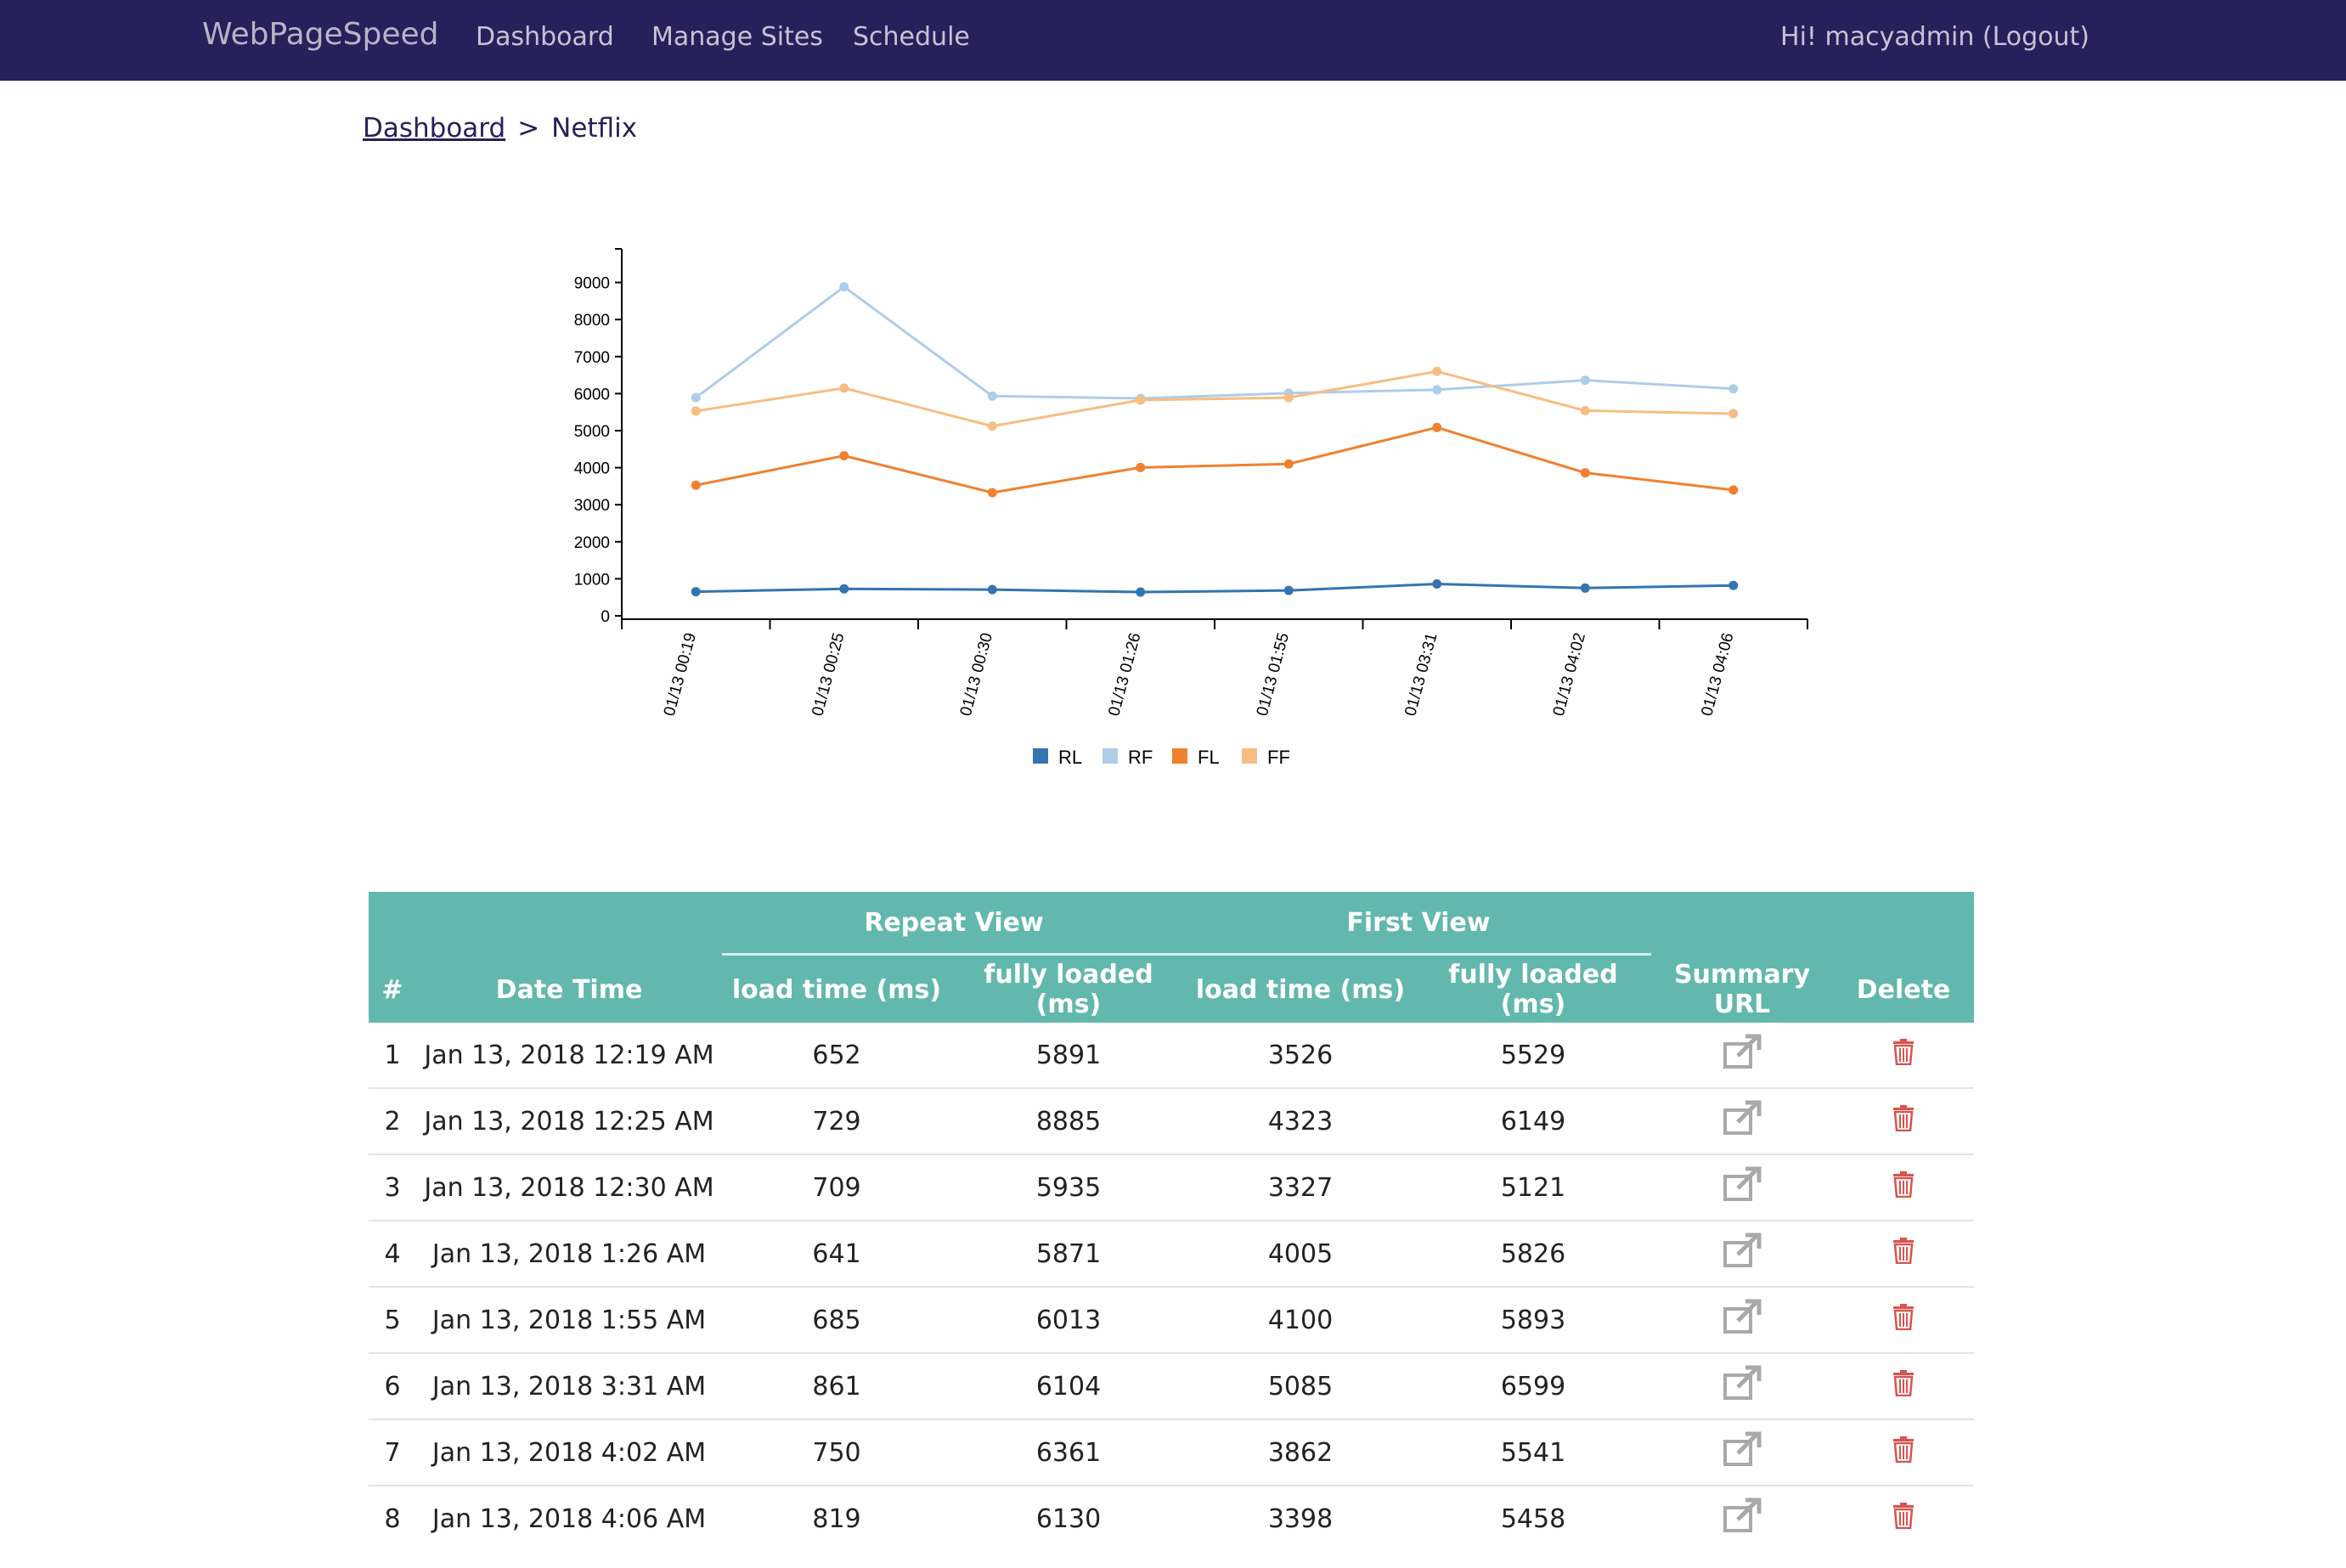 The image size is (2346, 1568). What do you see at coordinates (592, 469) in the screenshot?
I see `y-tick-label: 4000` at bounding box center [592, 469].